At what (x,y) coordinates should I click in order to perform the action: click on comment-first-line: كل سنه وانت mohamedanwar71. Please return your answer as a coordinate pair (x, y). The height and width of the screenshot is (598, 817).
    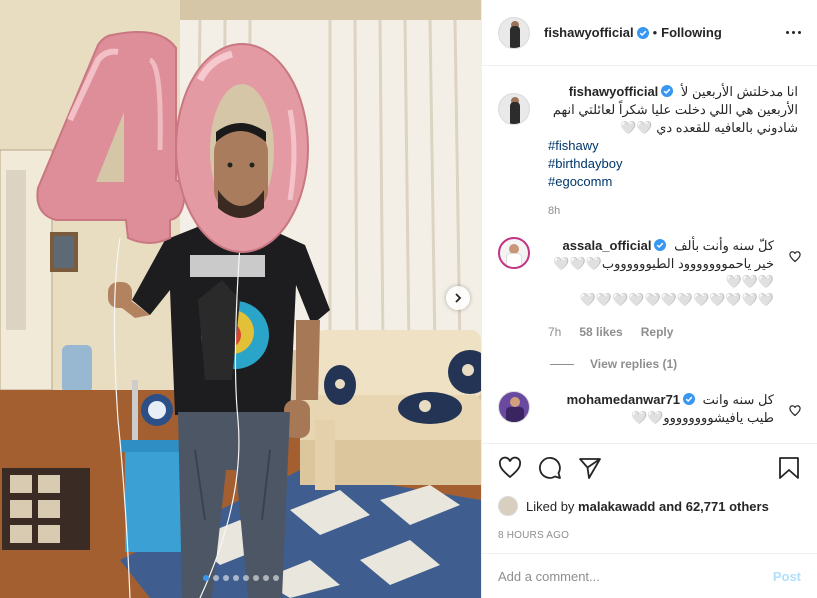
    Looking at the image, I should click on (661, 400).